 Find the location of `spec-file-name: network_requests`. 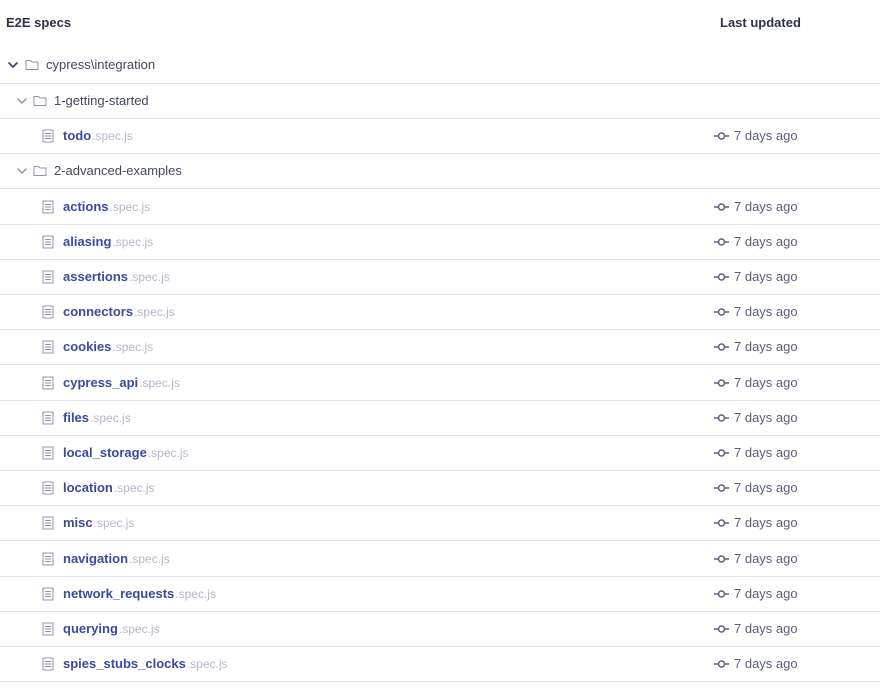

spec-file-name: network_requests is located at coordinates (119, 593).